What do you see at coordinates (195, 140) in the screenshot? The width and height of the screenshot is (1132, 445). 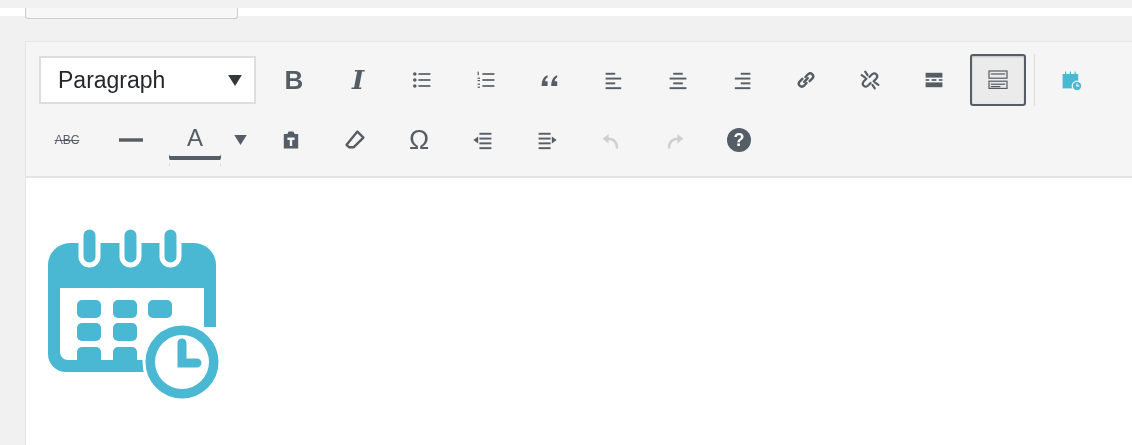 I see `text-color-button: A` at bounding box center [195, 140].